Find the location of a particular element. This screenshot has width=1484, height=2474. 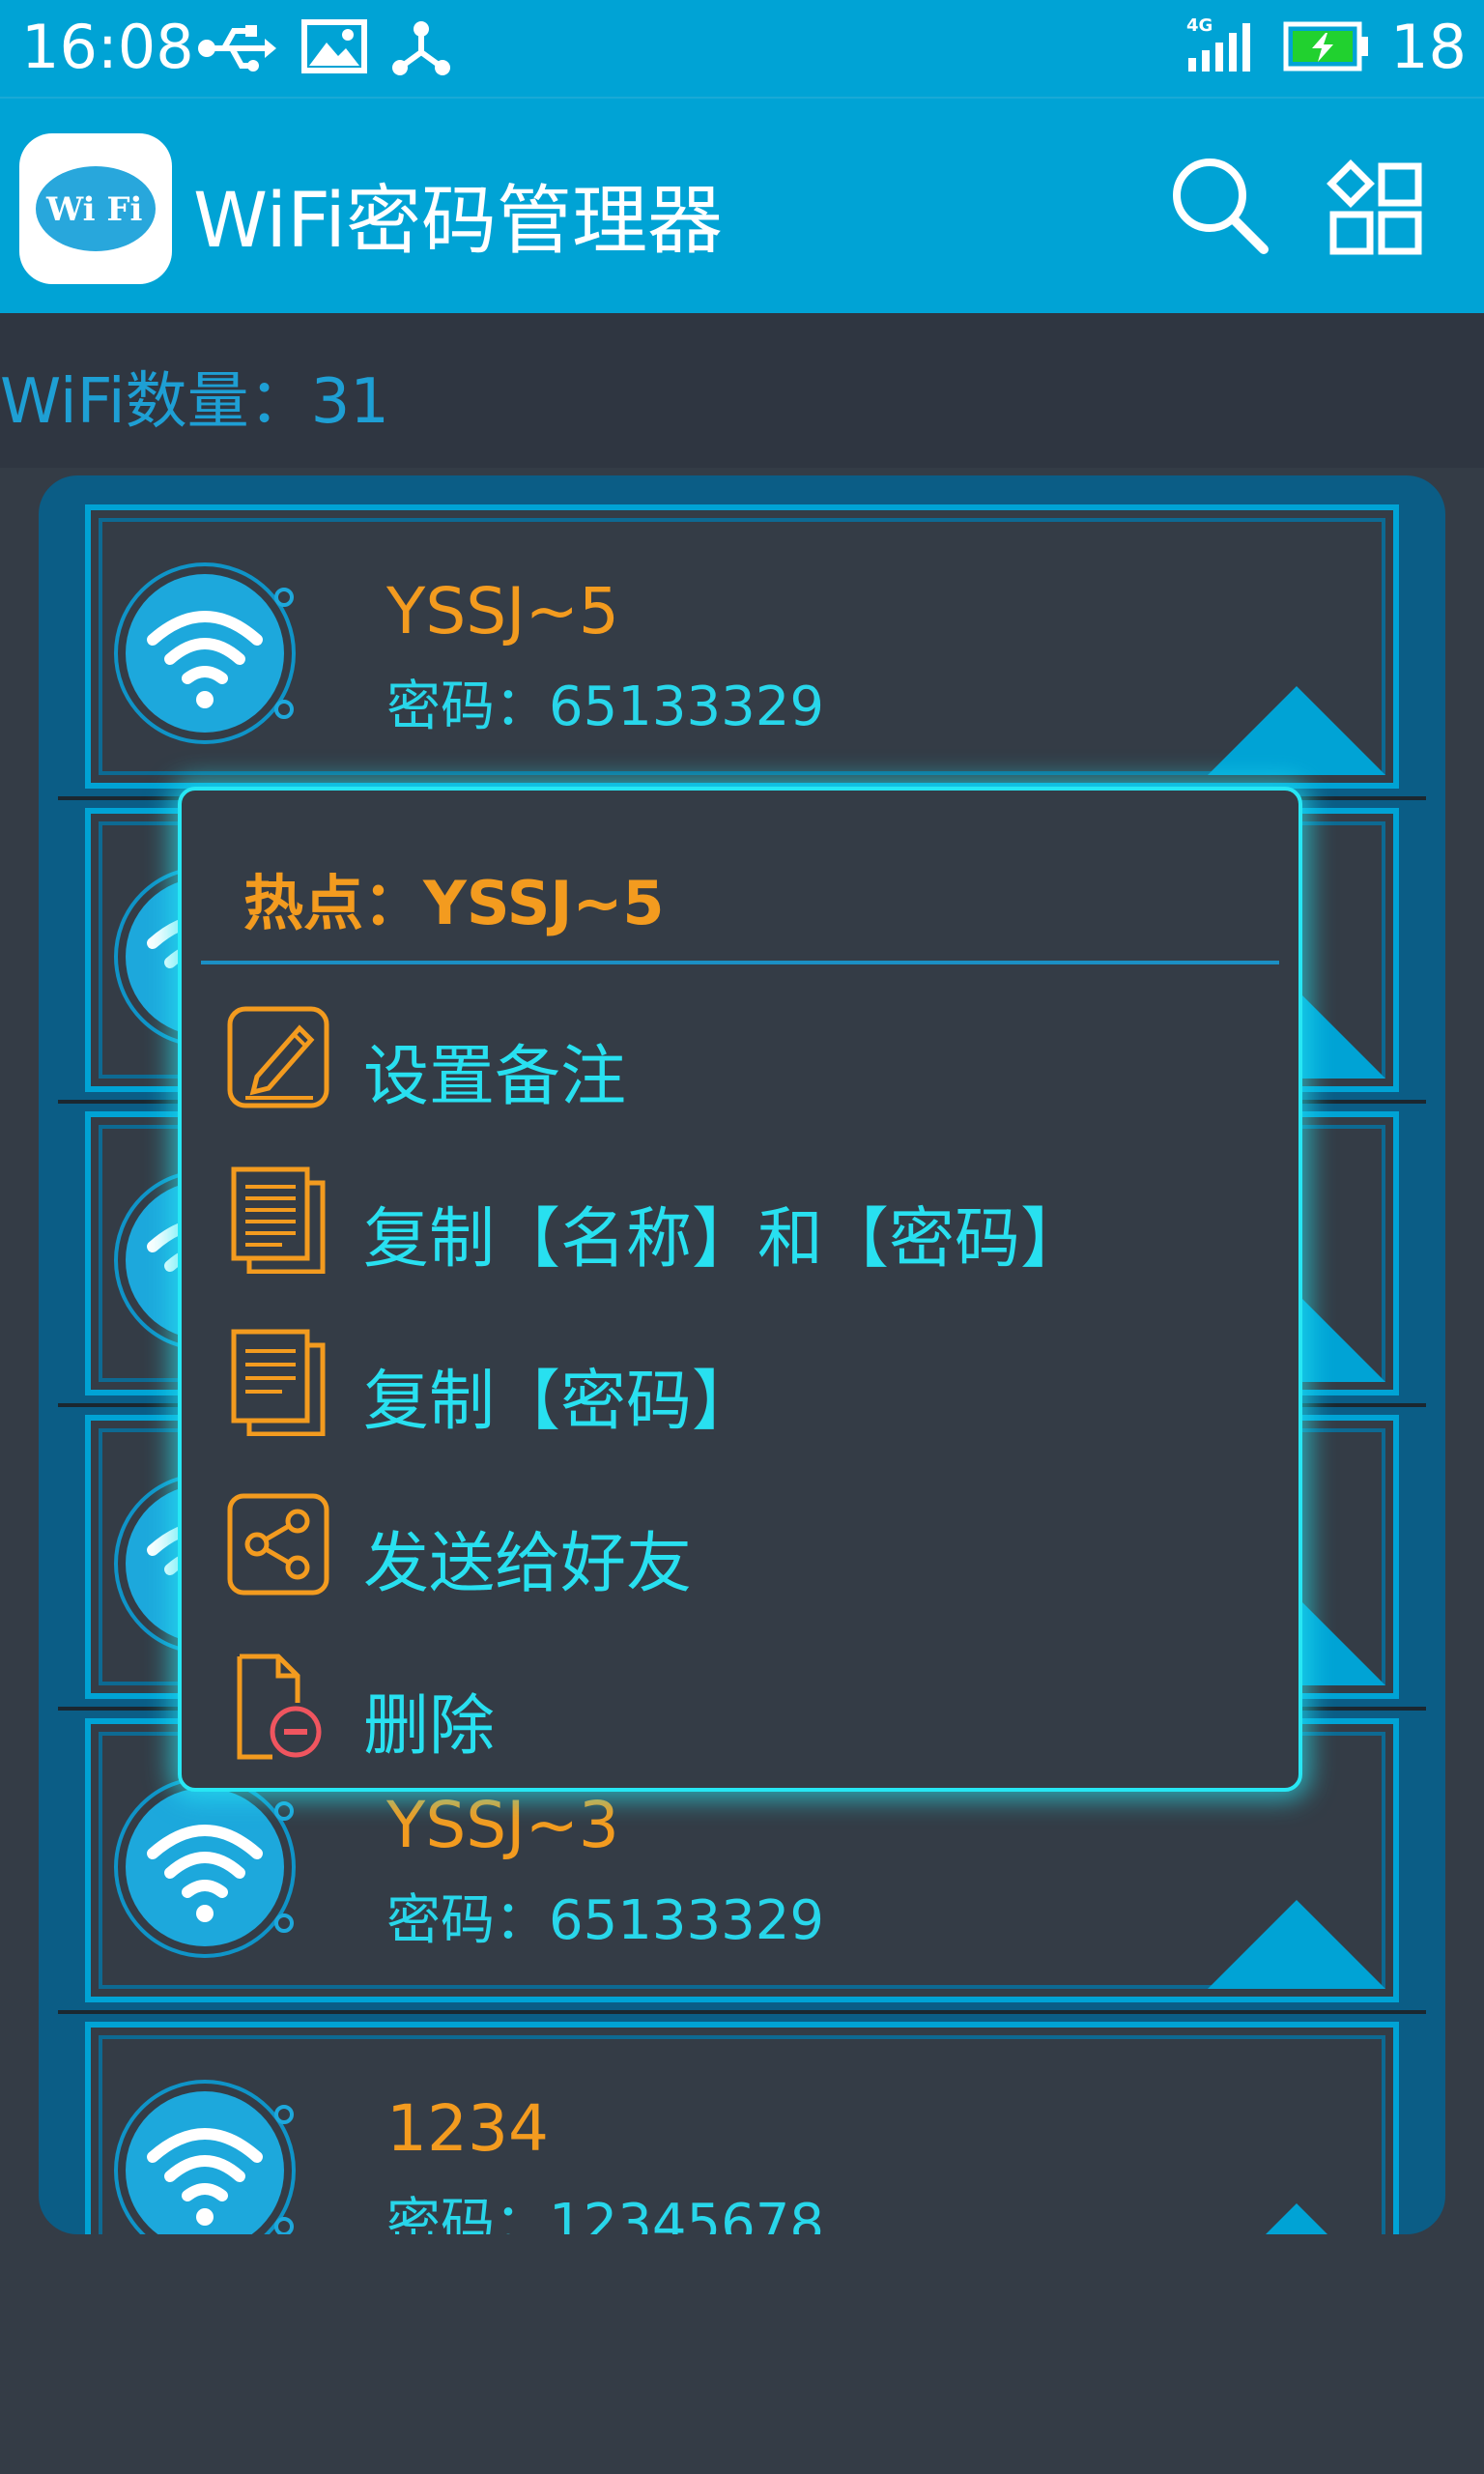

status-time: 16:08 is located at coordinates (107, 47).